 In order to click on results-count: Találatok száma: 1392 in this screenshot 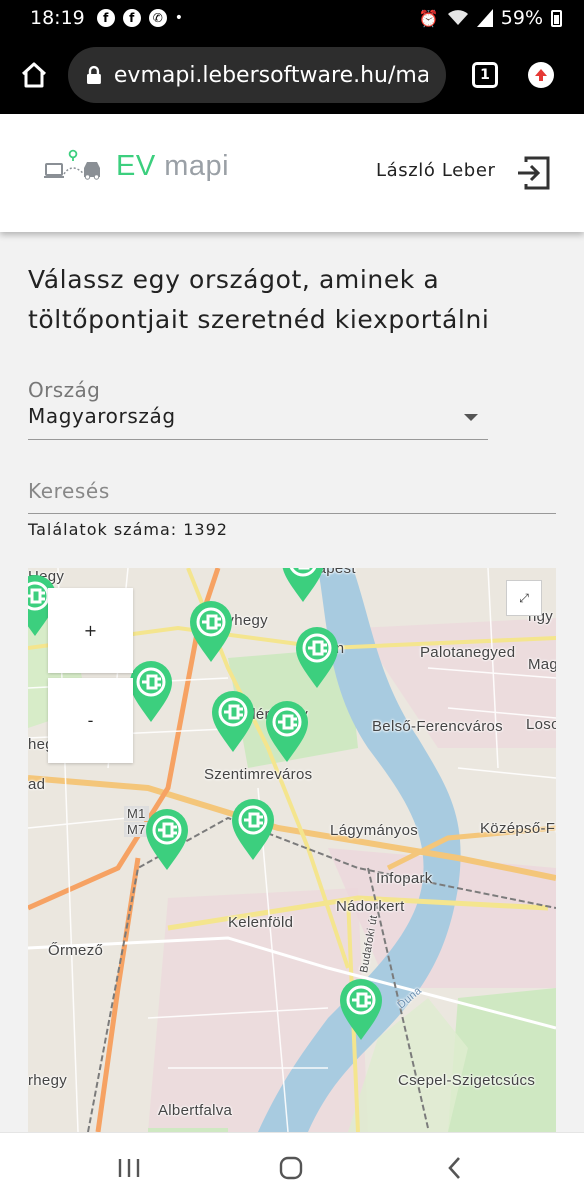, I will do `click(128, 529)`.